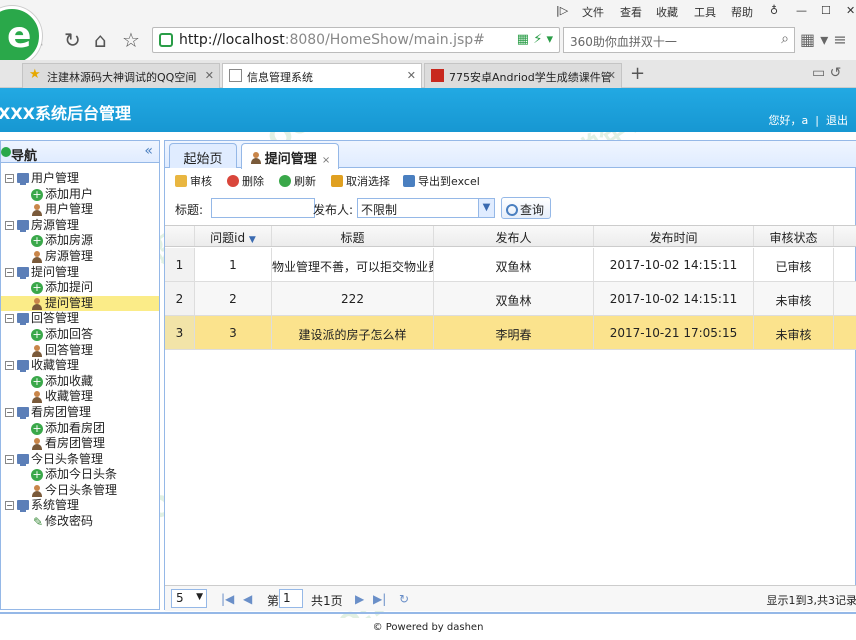  I want to click on nav-group: − 收藏管理, so click(80, 366).